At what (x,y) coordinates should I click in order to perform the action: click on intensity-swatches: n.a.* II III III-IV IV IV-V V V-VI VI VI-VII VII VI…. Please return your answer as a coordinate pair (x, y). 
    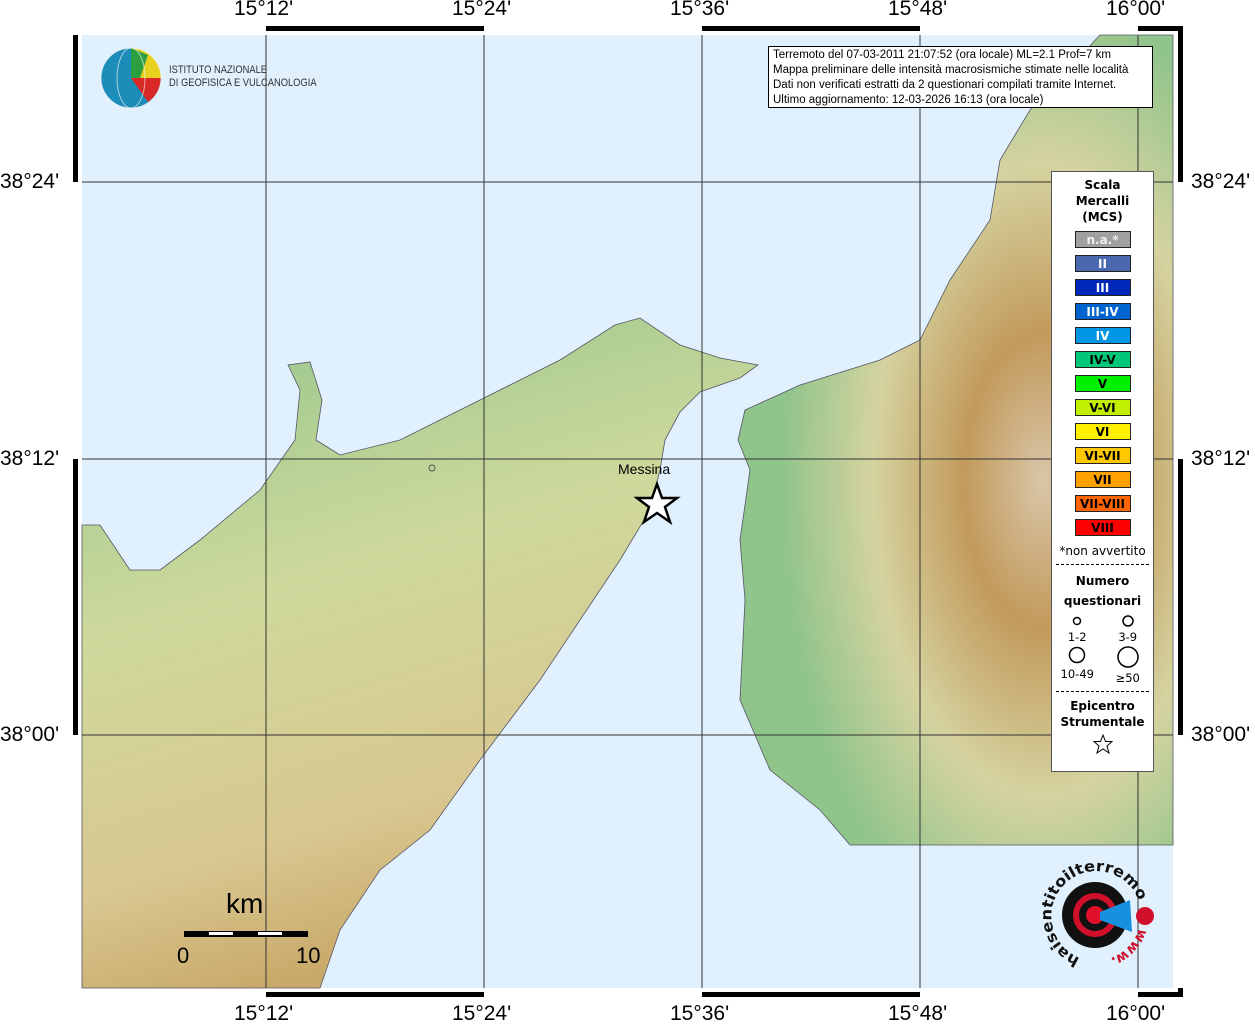
    Looking at the image, I should click on (1102, 383).